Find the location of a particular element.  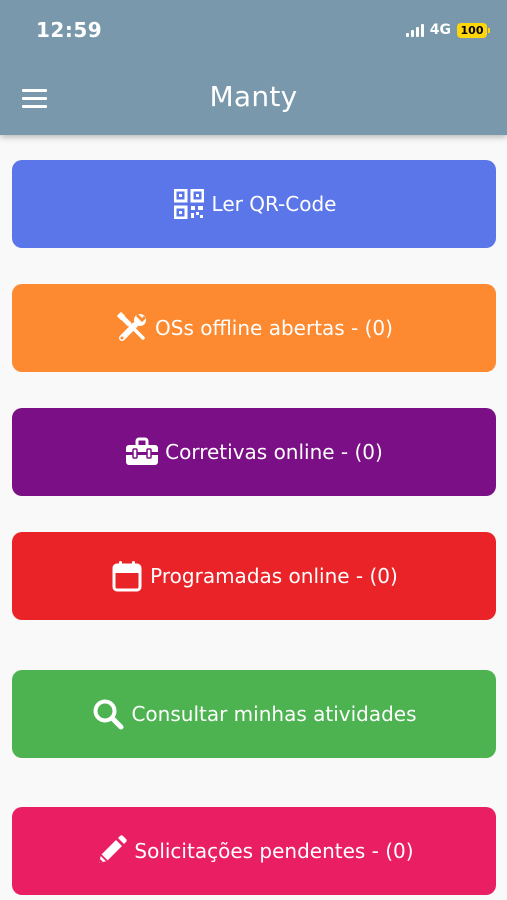

qr-code-icon is located at coordinates (189, 204).